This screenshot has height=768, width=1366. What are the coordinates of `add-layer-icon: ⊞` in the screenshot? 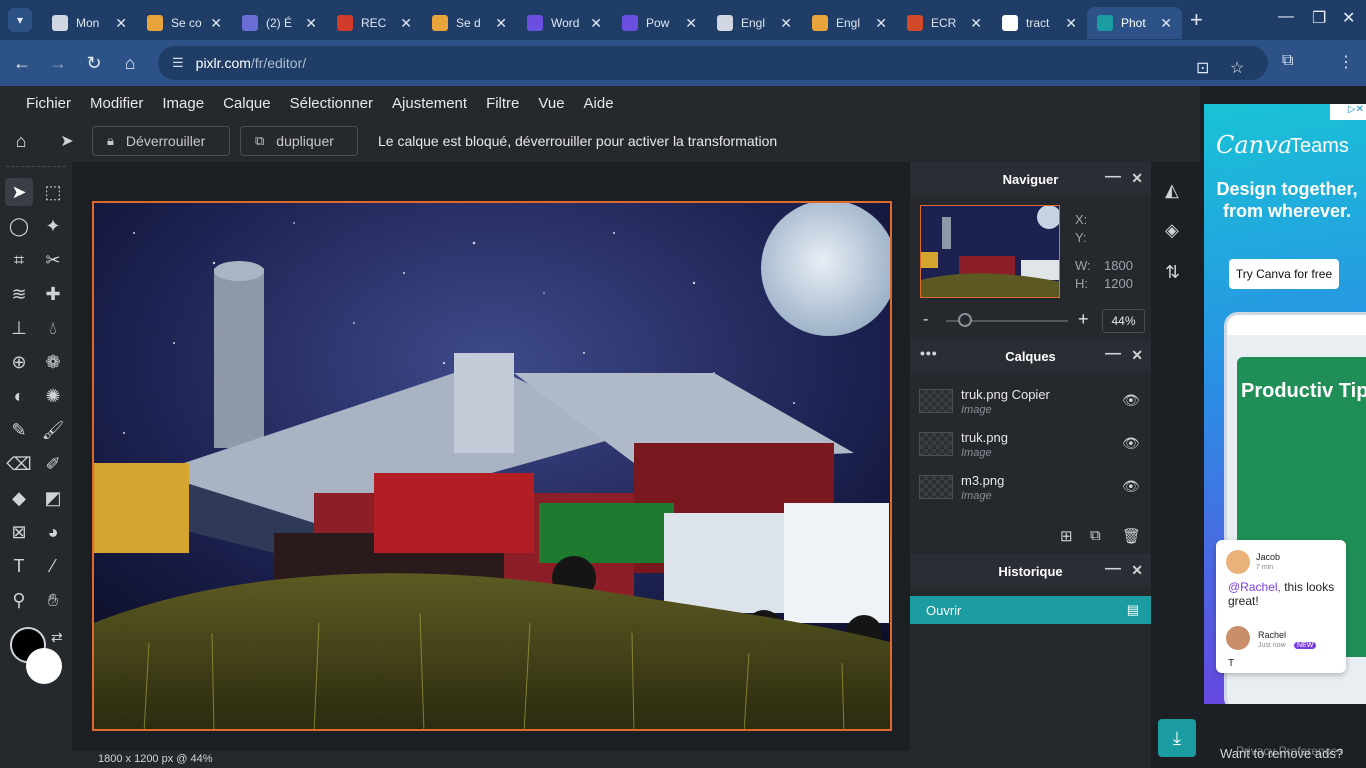 It's located at (1066, 536).